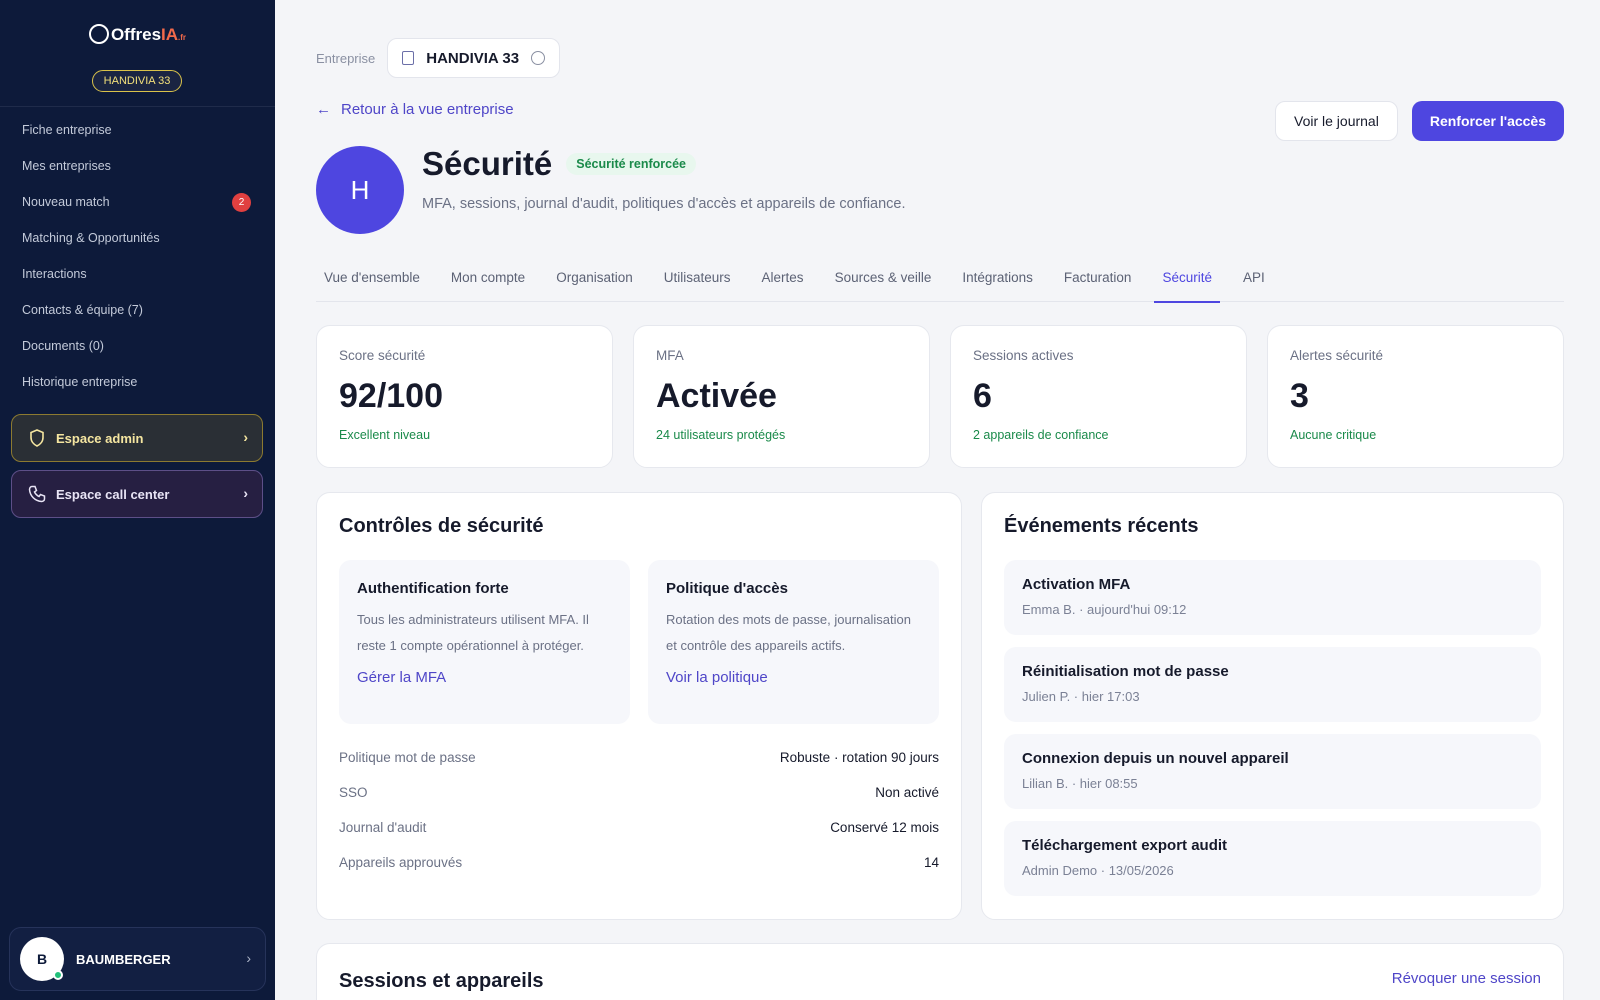 Image resolution: width=1600 pixels, height=1000 pixels. Describe the element at coordinates (538, 58) in the screenshot. I see `status-circle-icon` at that location.